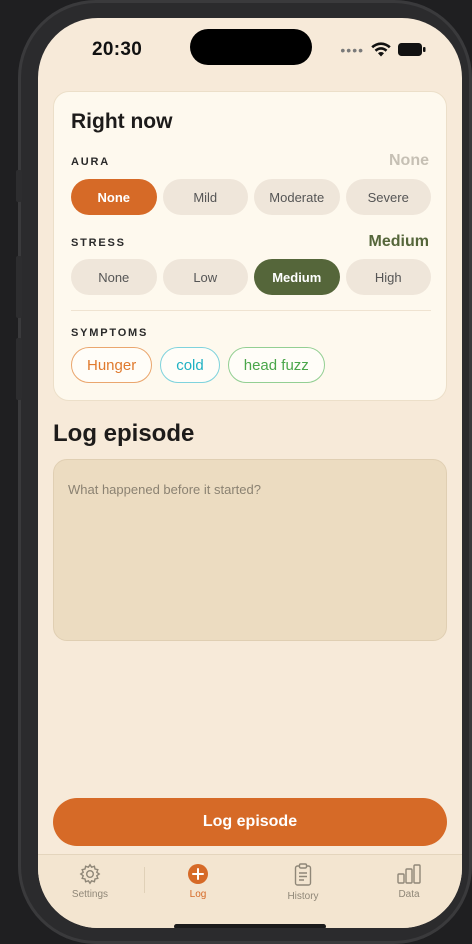 The height and width of the screenshot is (944, 472). I want to click on aura-segmented-control: None Mild Moderate Severe, so click(251, 197).